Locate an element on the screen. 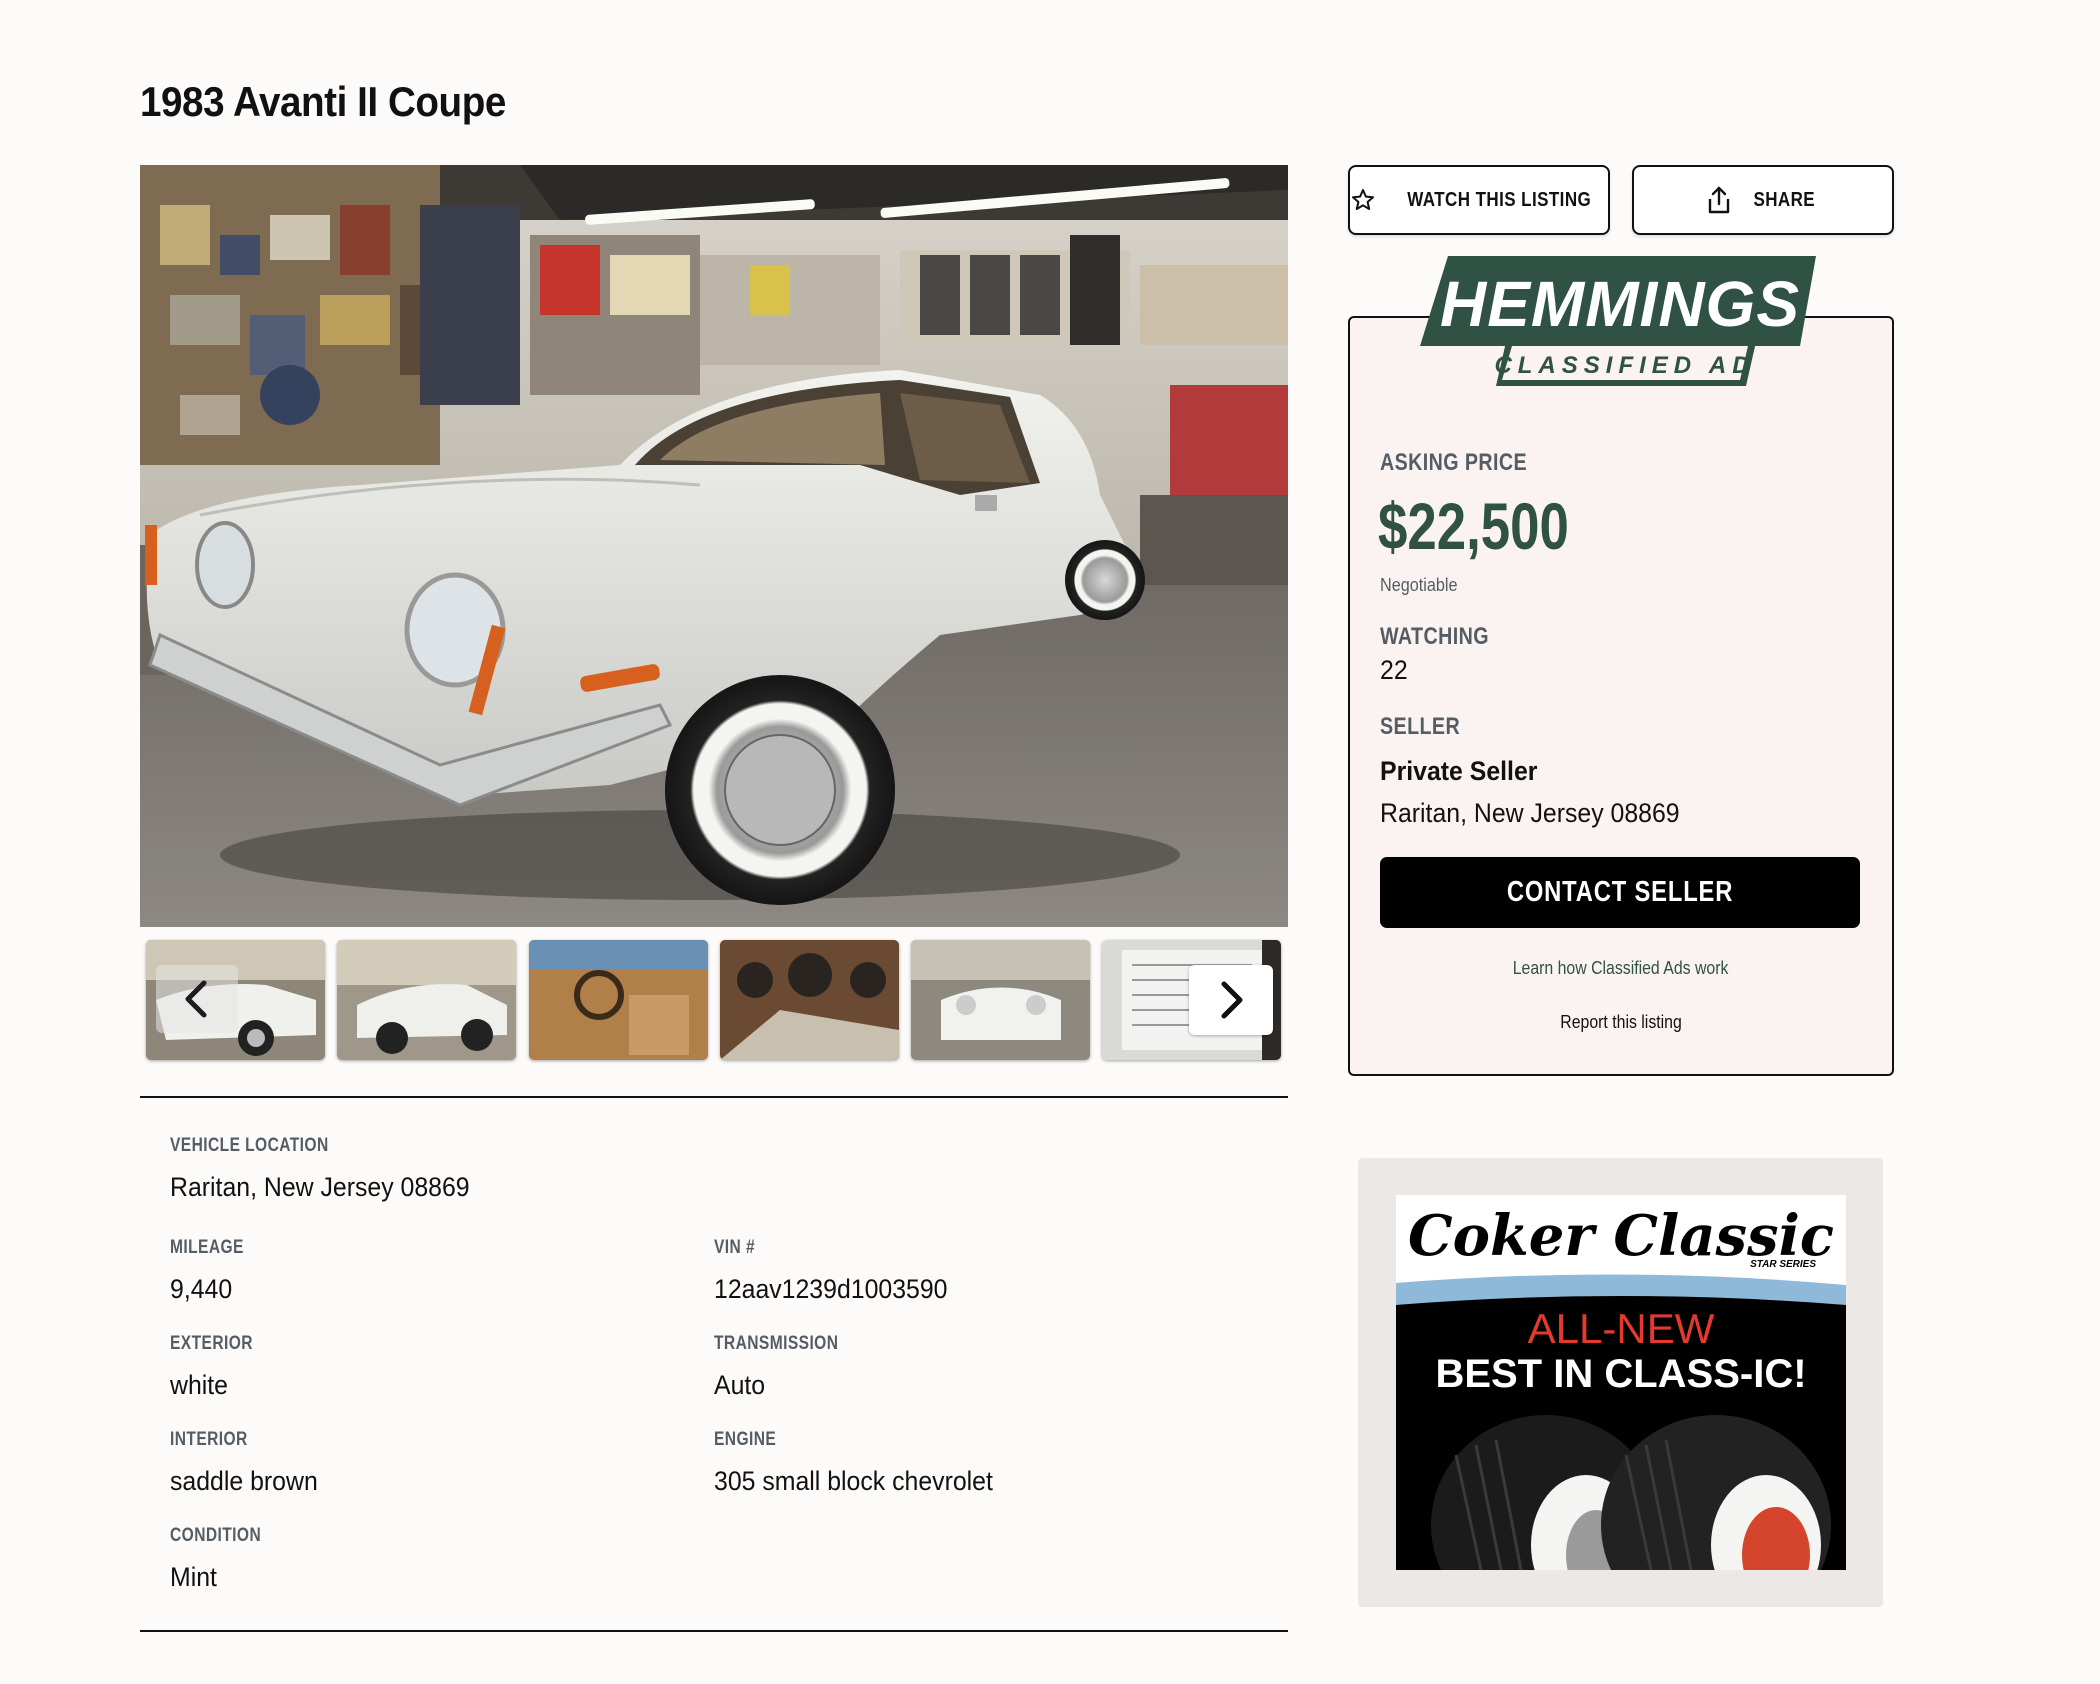  interior-value: saddle brown is located at coordinates (244, 1481).